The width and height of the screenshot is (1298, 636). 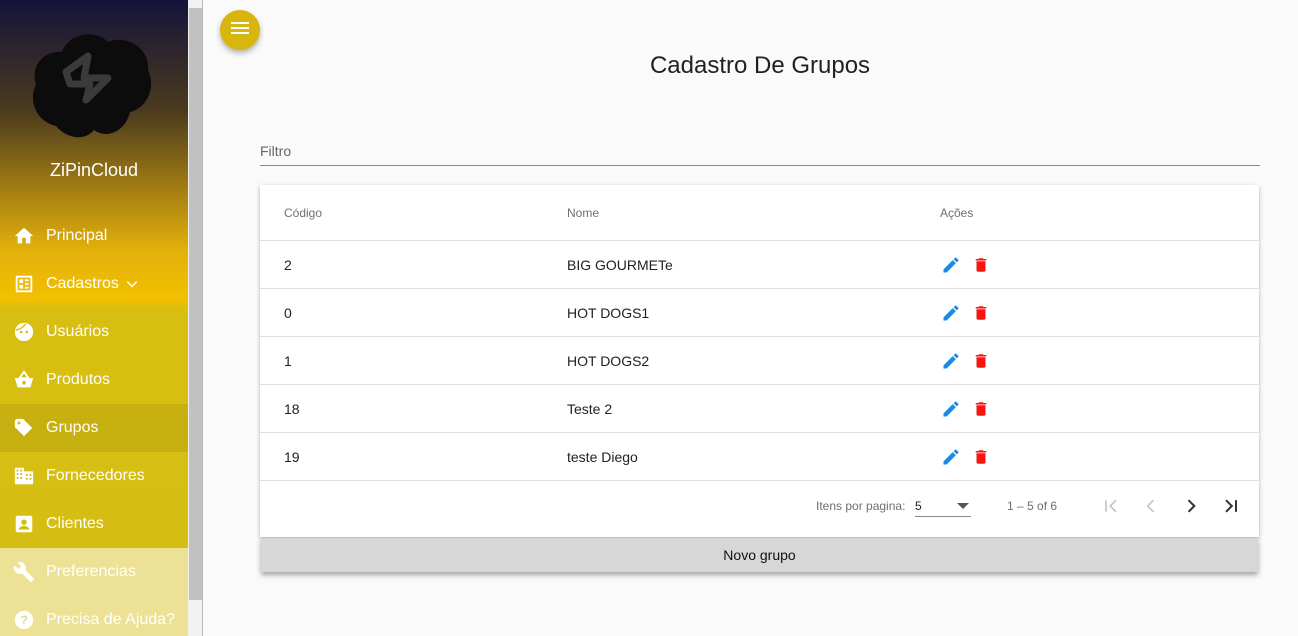 What do you see at coordinates (78, 379) in the screenshot?
I see `nav-label: Produtos` at bounding box center [78, 379].